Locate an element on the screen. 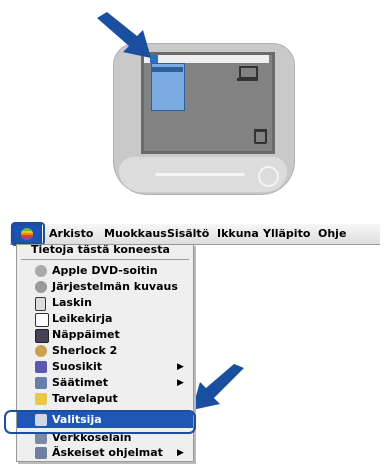 Image resolution: width=390 pixels, height=464 pixels. sherlock-icon is located at coordinates (41, 351).